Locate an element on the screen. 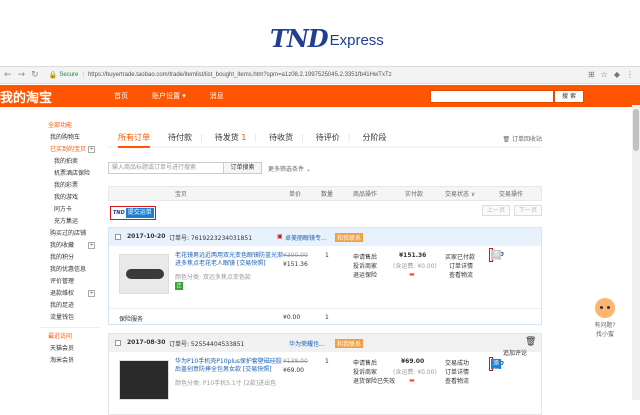 This screenshot has height=415, width=640. nav-home: 首页 is located at coordinates (121, 96).